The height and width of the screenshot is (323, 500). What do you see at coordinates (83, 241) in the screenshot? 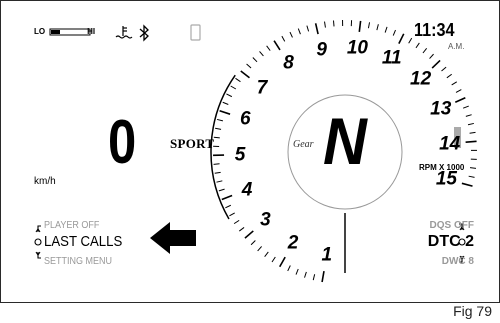
I see `menu-current-item: LAST CALLS` at bounding box center [83, 241].